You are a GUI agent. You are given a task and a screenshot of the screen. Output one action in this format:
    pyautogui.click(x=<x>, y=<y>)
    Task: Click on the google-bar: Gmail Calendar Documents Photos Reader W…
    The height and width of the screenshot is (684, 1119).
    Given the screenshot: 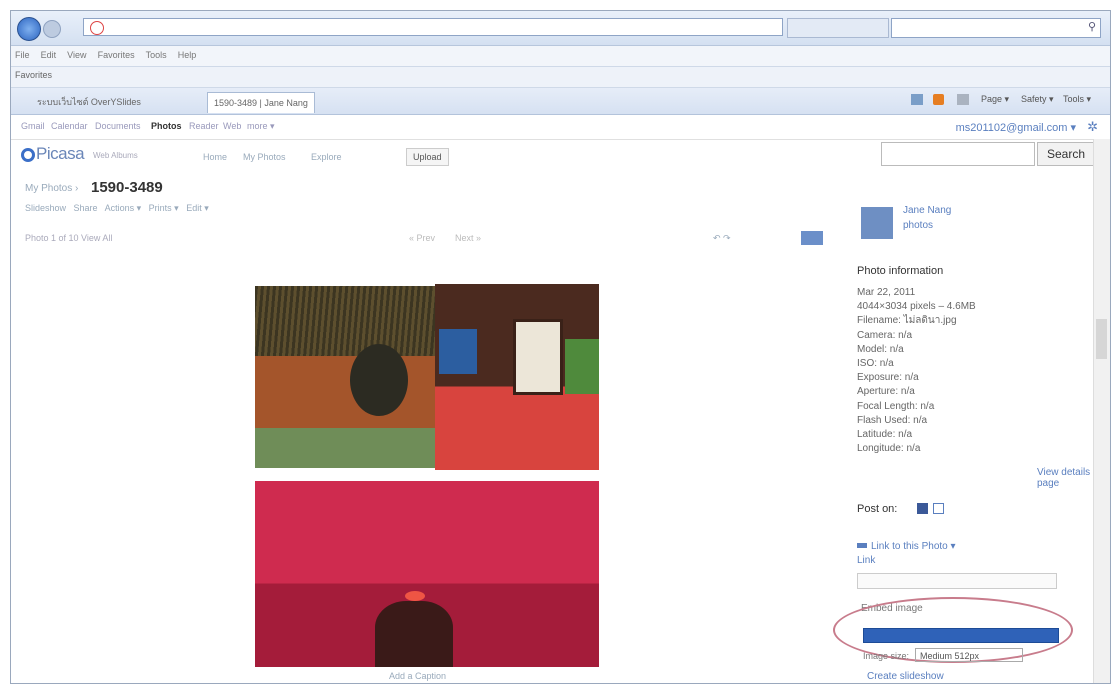 What is the action you would take?
    pyautogui.click(x=560, y=127)
    